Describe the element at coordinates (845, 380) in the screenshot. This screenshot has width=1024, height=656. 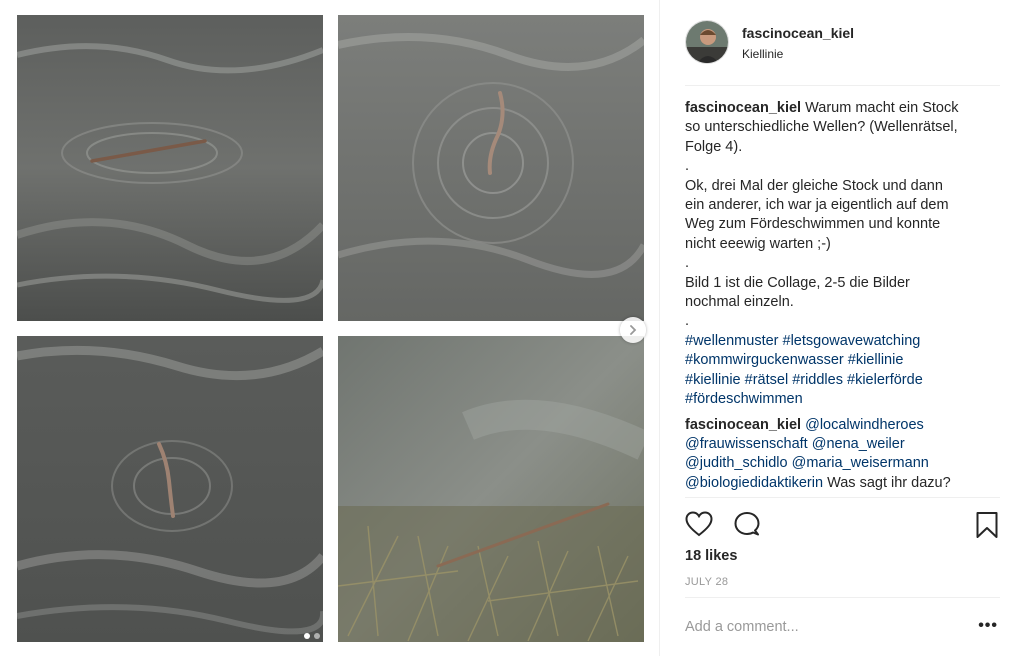
I see `hashtag-line: #kiellinie #rätsel #riddles #kielerförde` at that location.